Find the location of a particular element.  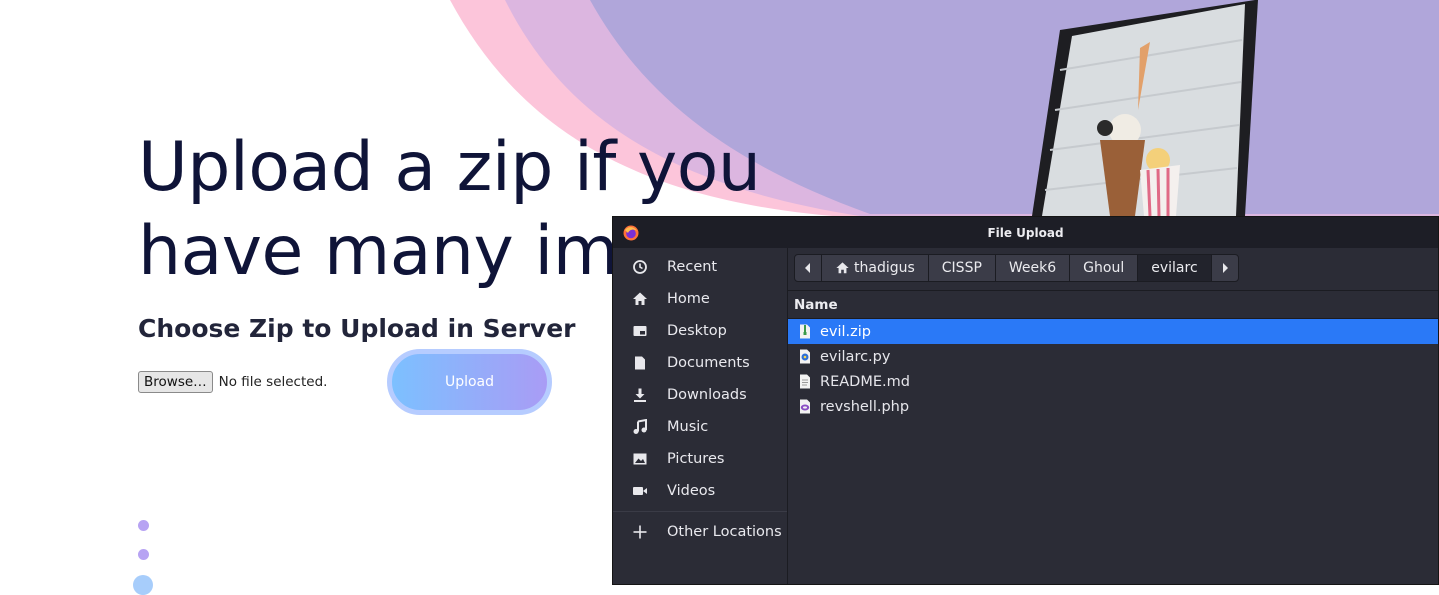

chevron-right-icon is located at coordinates (1225, 268).